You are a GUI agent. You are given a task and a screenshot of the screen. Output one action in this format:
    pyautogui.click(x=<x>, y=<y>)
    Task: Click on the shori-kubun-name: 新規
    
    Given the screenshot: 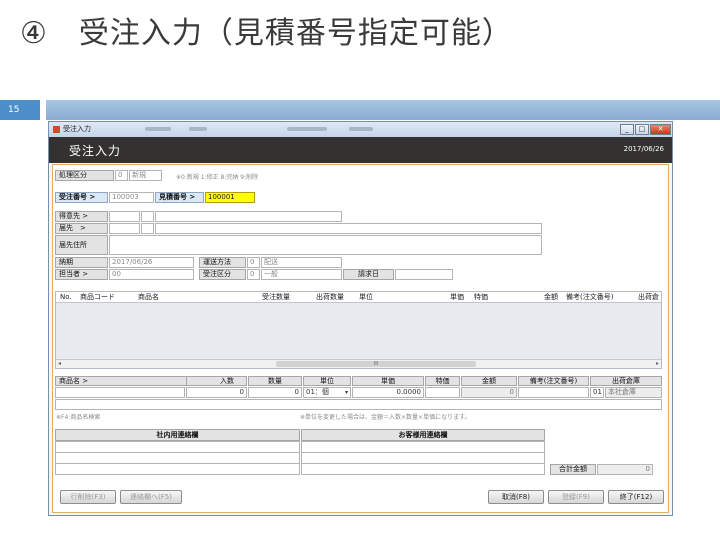 What is the action you would take?
    pyautogui.click(x=145, y=175)
    